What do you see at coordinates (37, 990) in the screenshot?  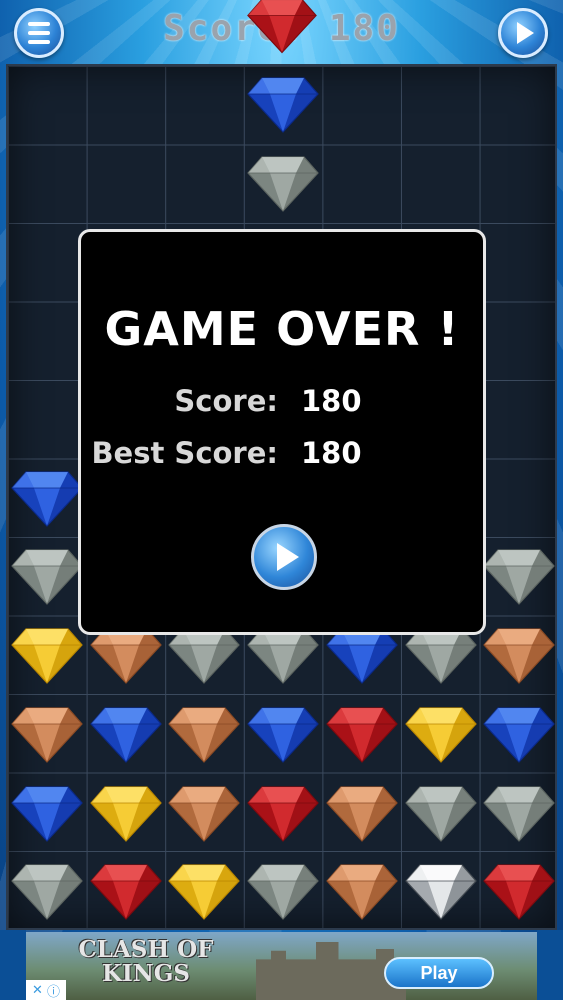 I see `close-icon: ✕` at bounding box center [37, 990].